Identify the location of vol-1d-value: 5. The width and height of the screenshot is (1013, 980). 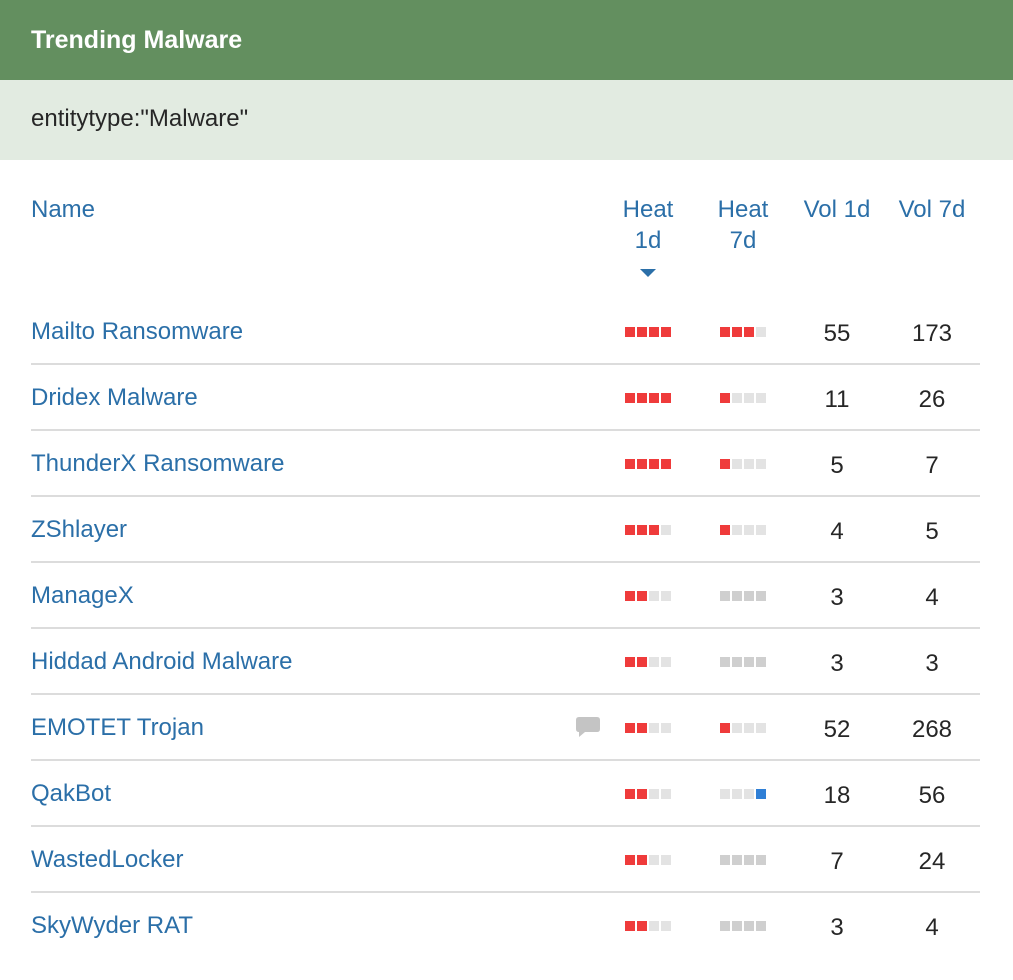
(837, 465).